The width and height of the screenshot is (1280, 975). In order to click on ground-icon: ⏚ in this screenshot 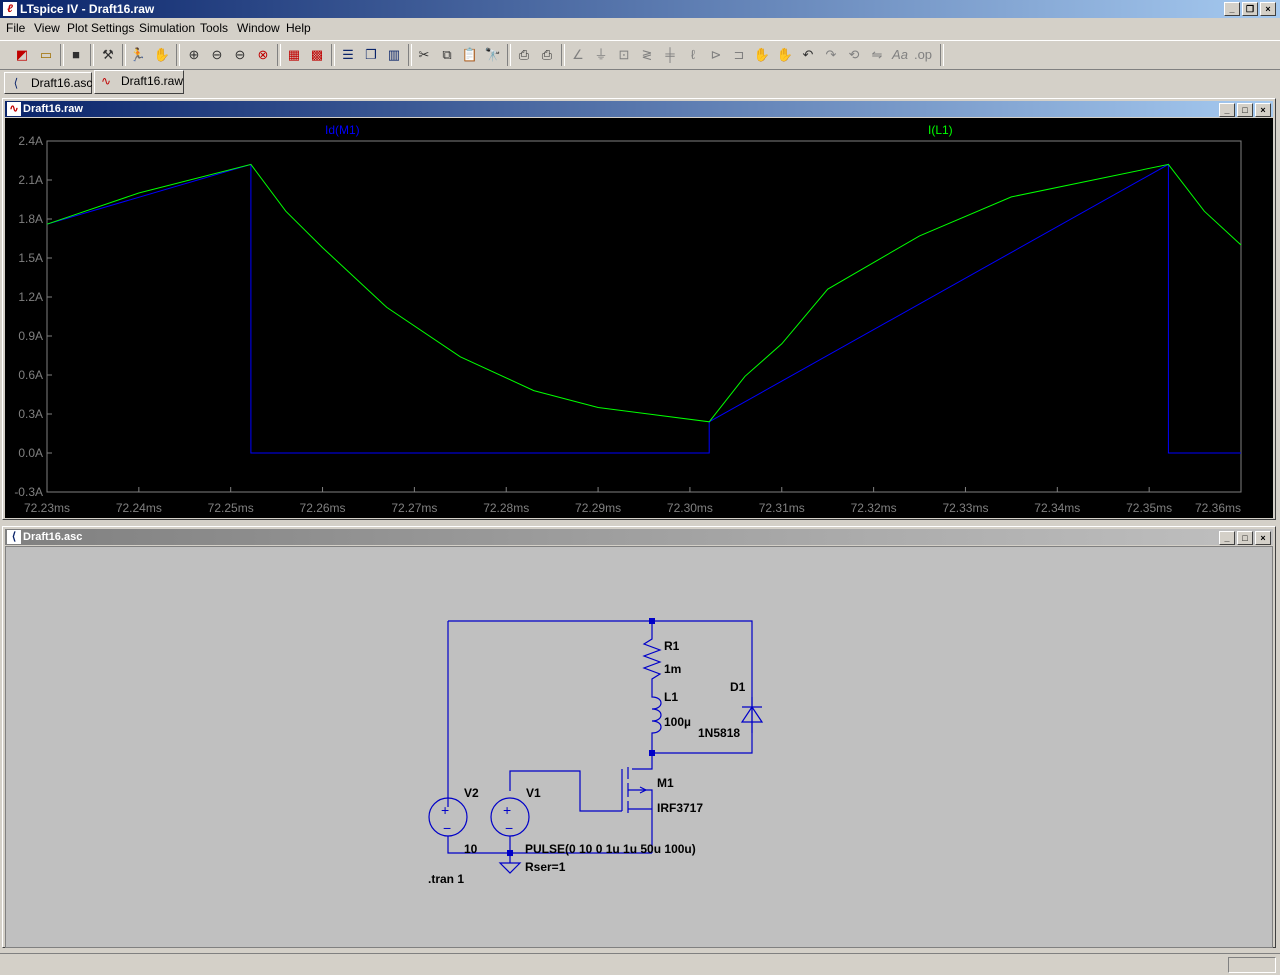, I will do `click(601, 55)`.